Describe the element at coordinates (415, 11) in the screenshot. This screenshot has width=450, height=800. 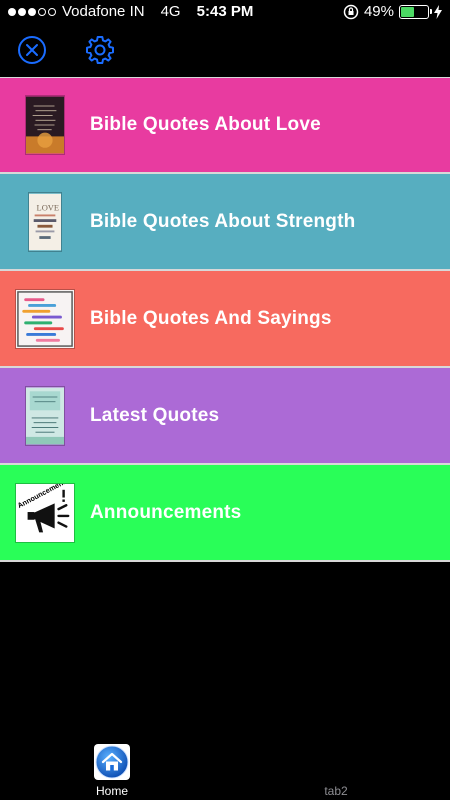
I see `battery-icon` at that location.